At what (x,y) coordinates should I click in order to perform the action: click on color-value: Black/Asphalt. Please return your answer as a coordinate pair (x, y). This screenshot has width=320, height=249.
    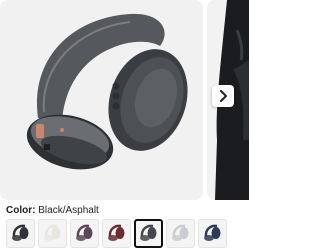
    Looking at the image, I should click on (68, 210).